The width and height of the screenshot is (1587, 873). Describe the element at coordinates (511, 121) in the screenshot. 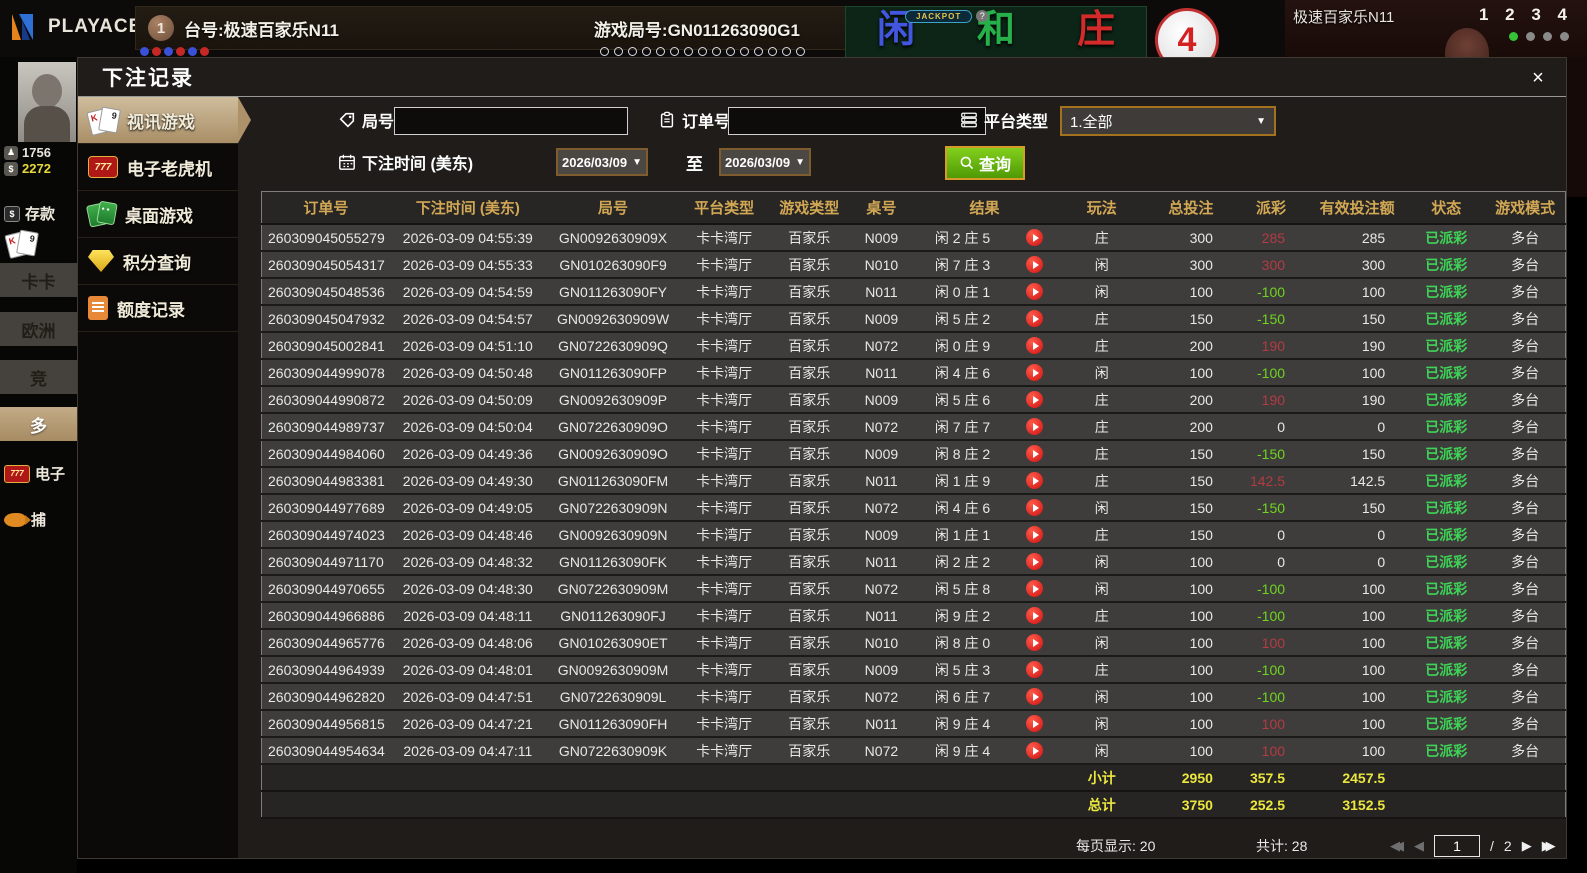

I see `round-filter-input` at that location.